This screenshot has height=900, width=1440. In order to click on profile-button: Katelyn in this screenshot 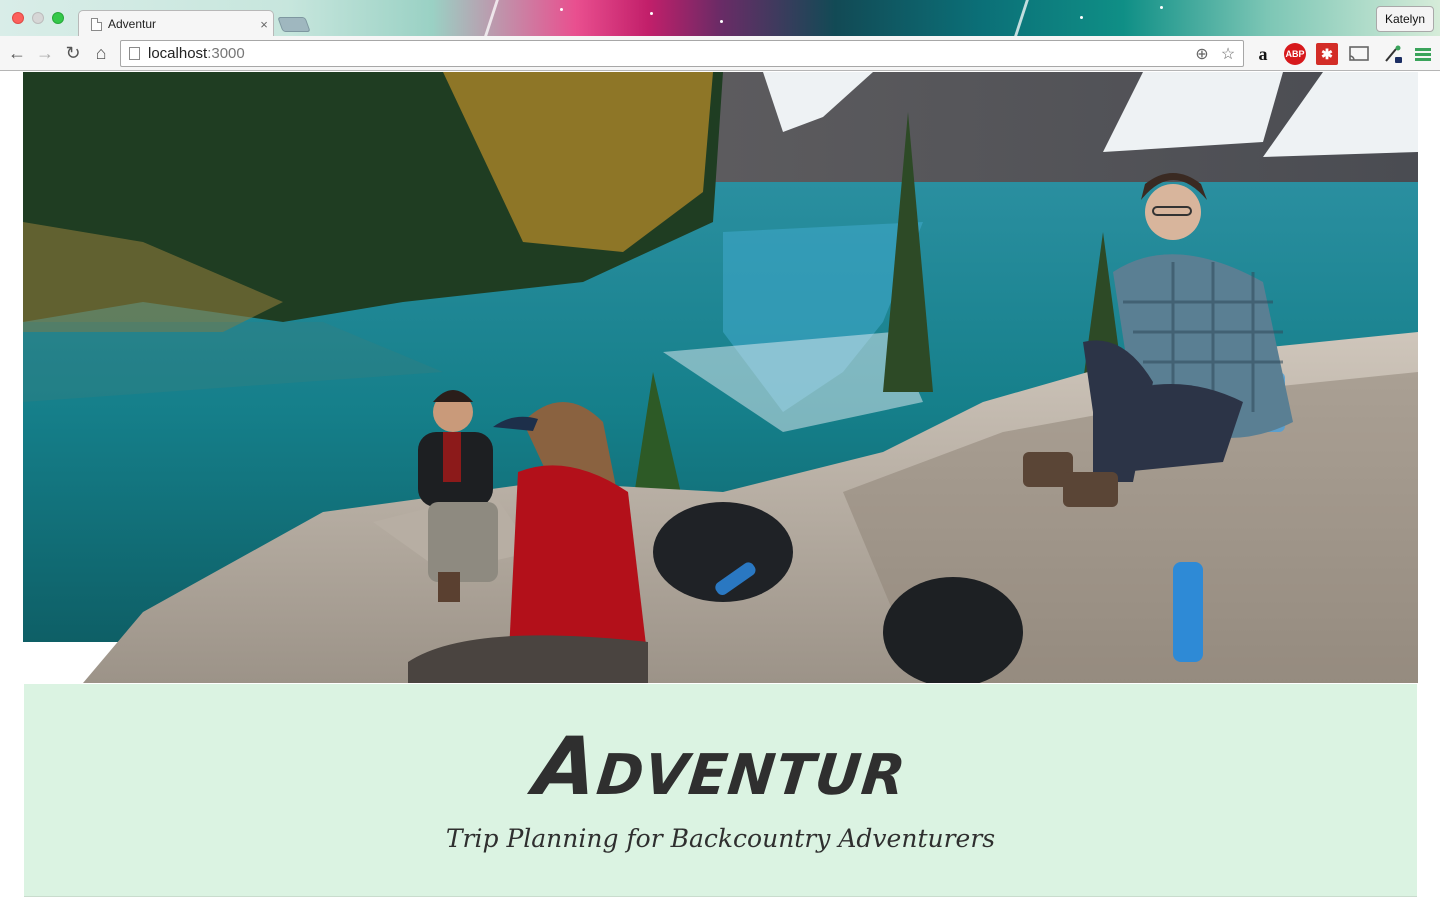, I will do `click(1404, 19)`.